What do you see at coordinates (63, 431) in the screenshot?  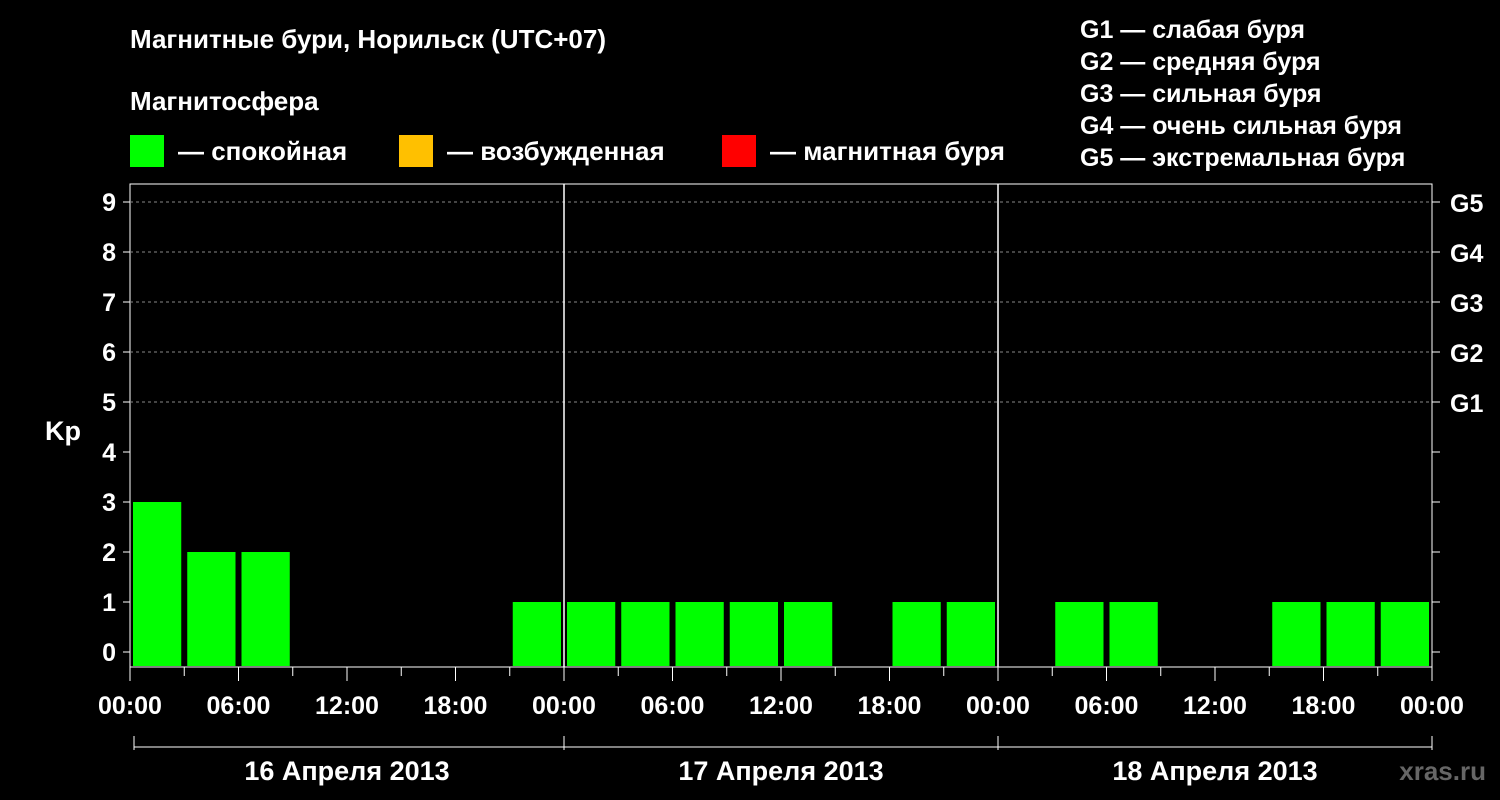 I see `y-axis-label: Kp` at bounding box center [63, 431].